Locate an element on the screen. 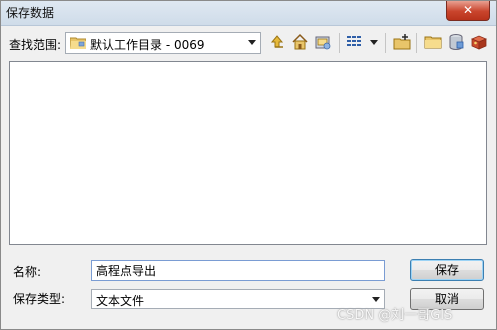  close-icon: ✕ is located at coordinates (468, 10).